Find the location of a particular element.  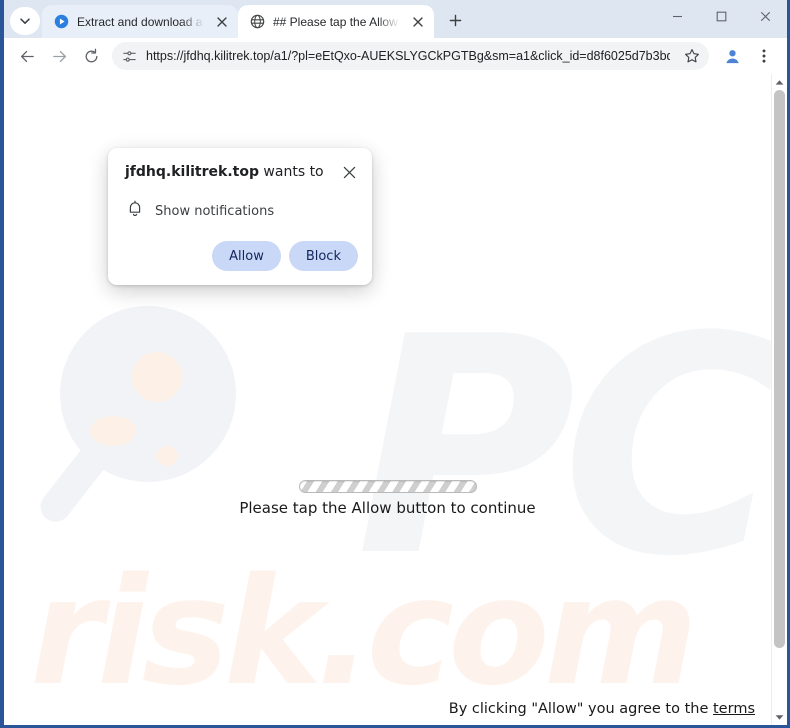

bookmark-button is located at coordinates (692, 56).